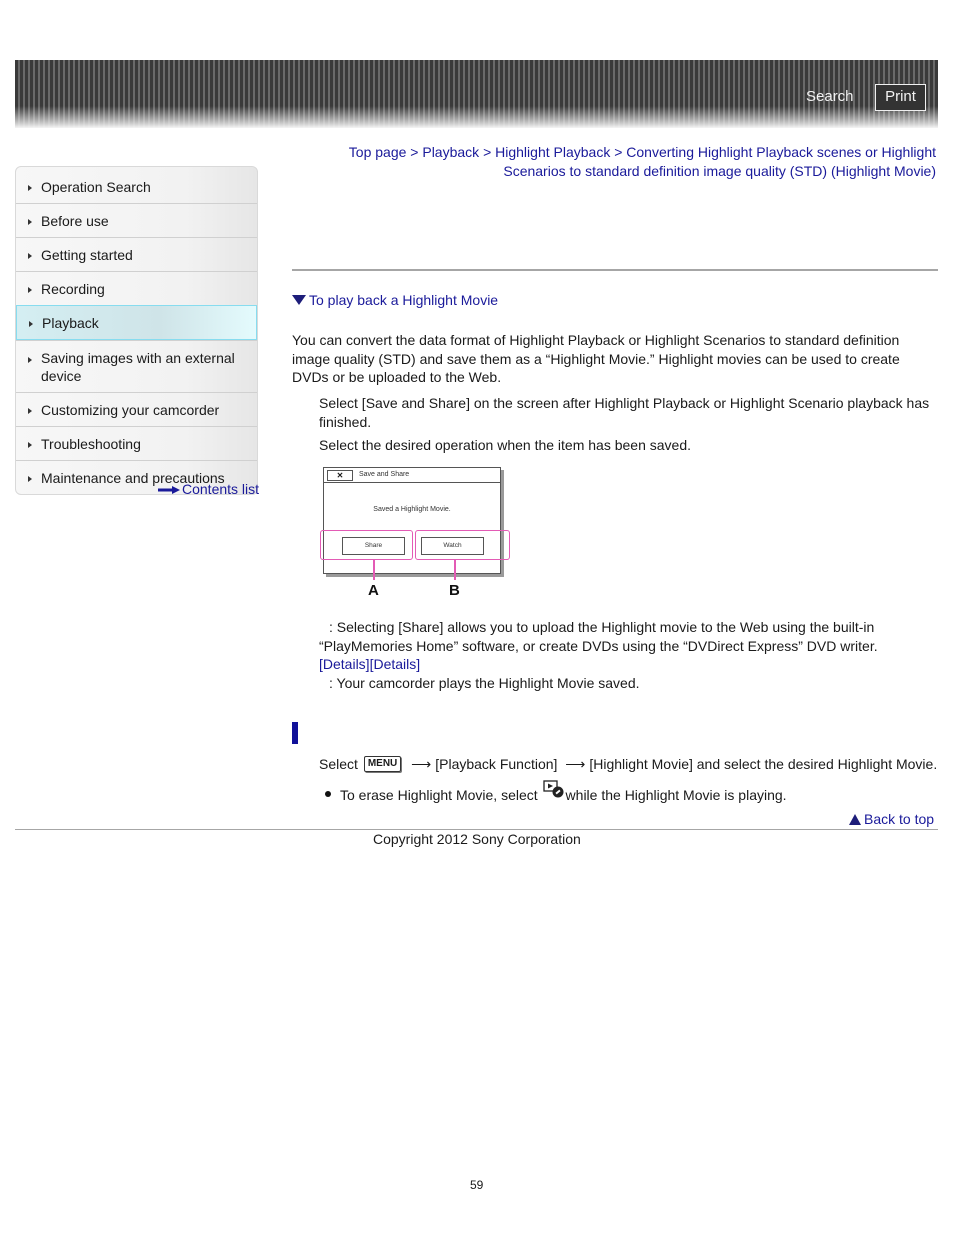  Describe the element at coordinates (136, 254) in the screenshot. I see `sidebar-item-getting-started: Getting started` at that location.